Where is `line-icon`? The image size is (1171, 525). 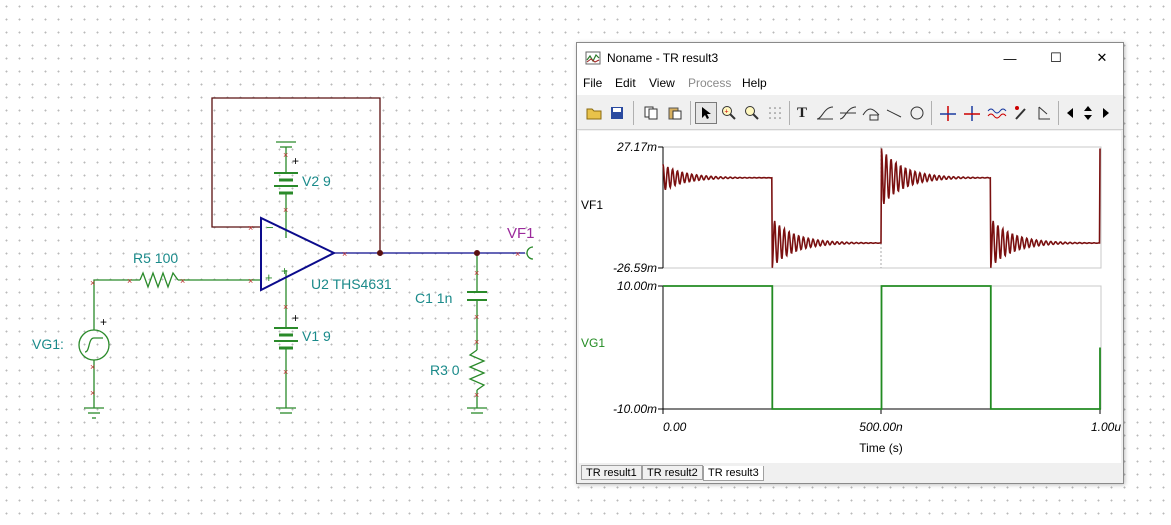 line-icon is located at coordinates (894, 113).